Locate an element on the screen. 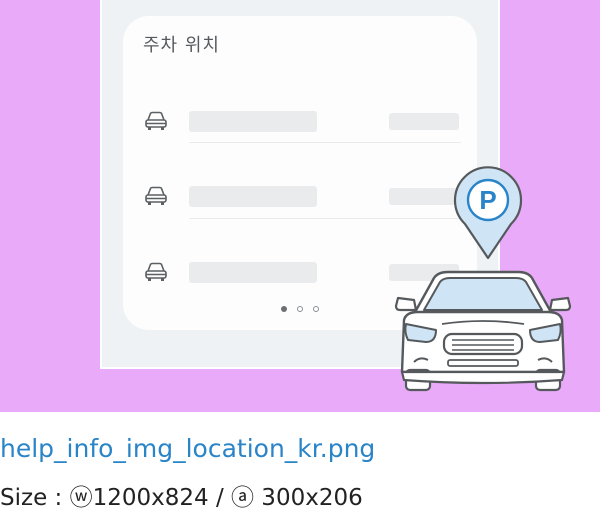 This screenshot has width=600, height=516. page-dot-active is located at coordinates (284, 309).